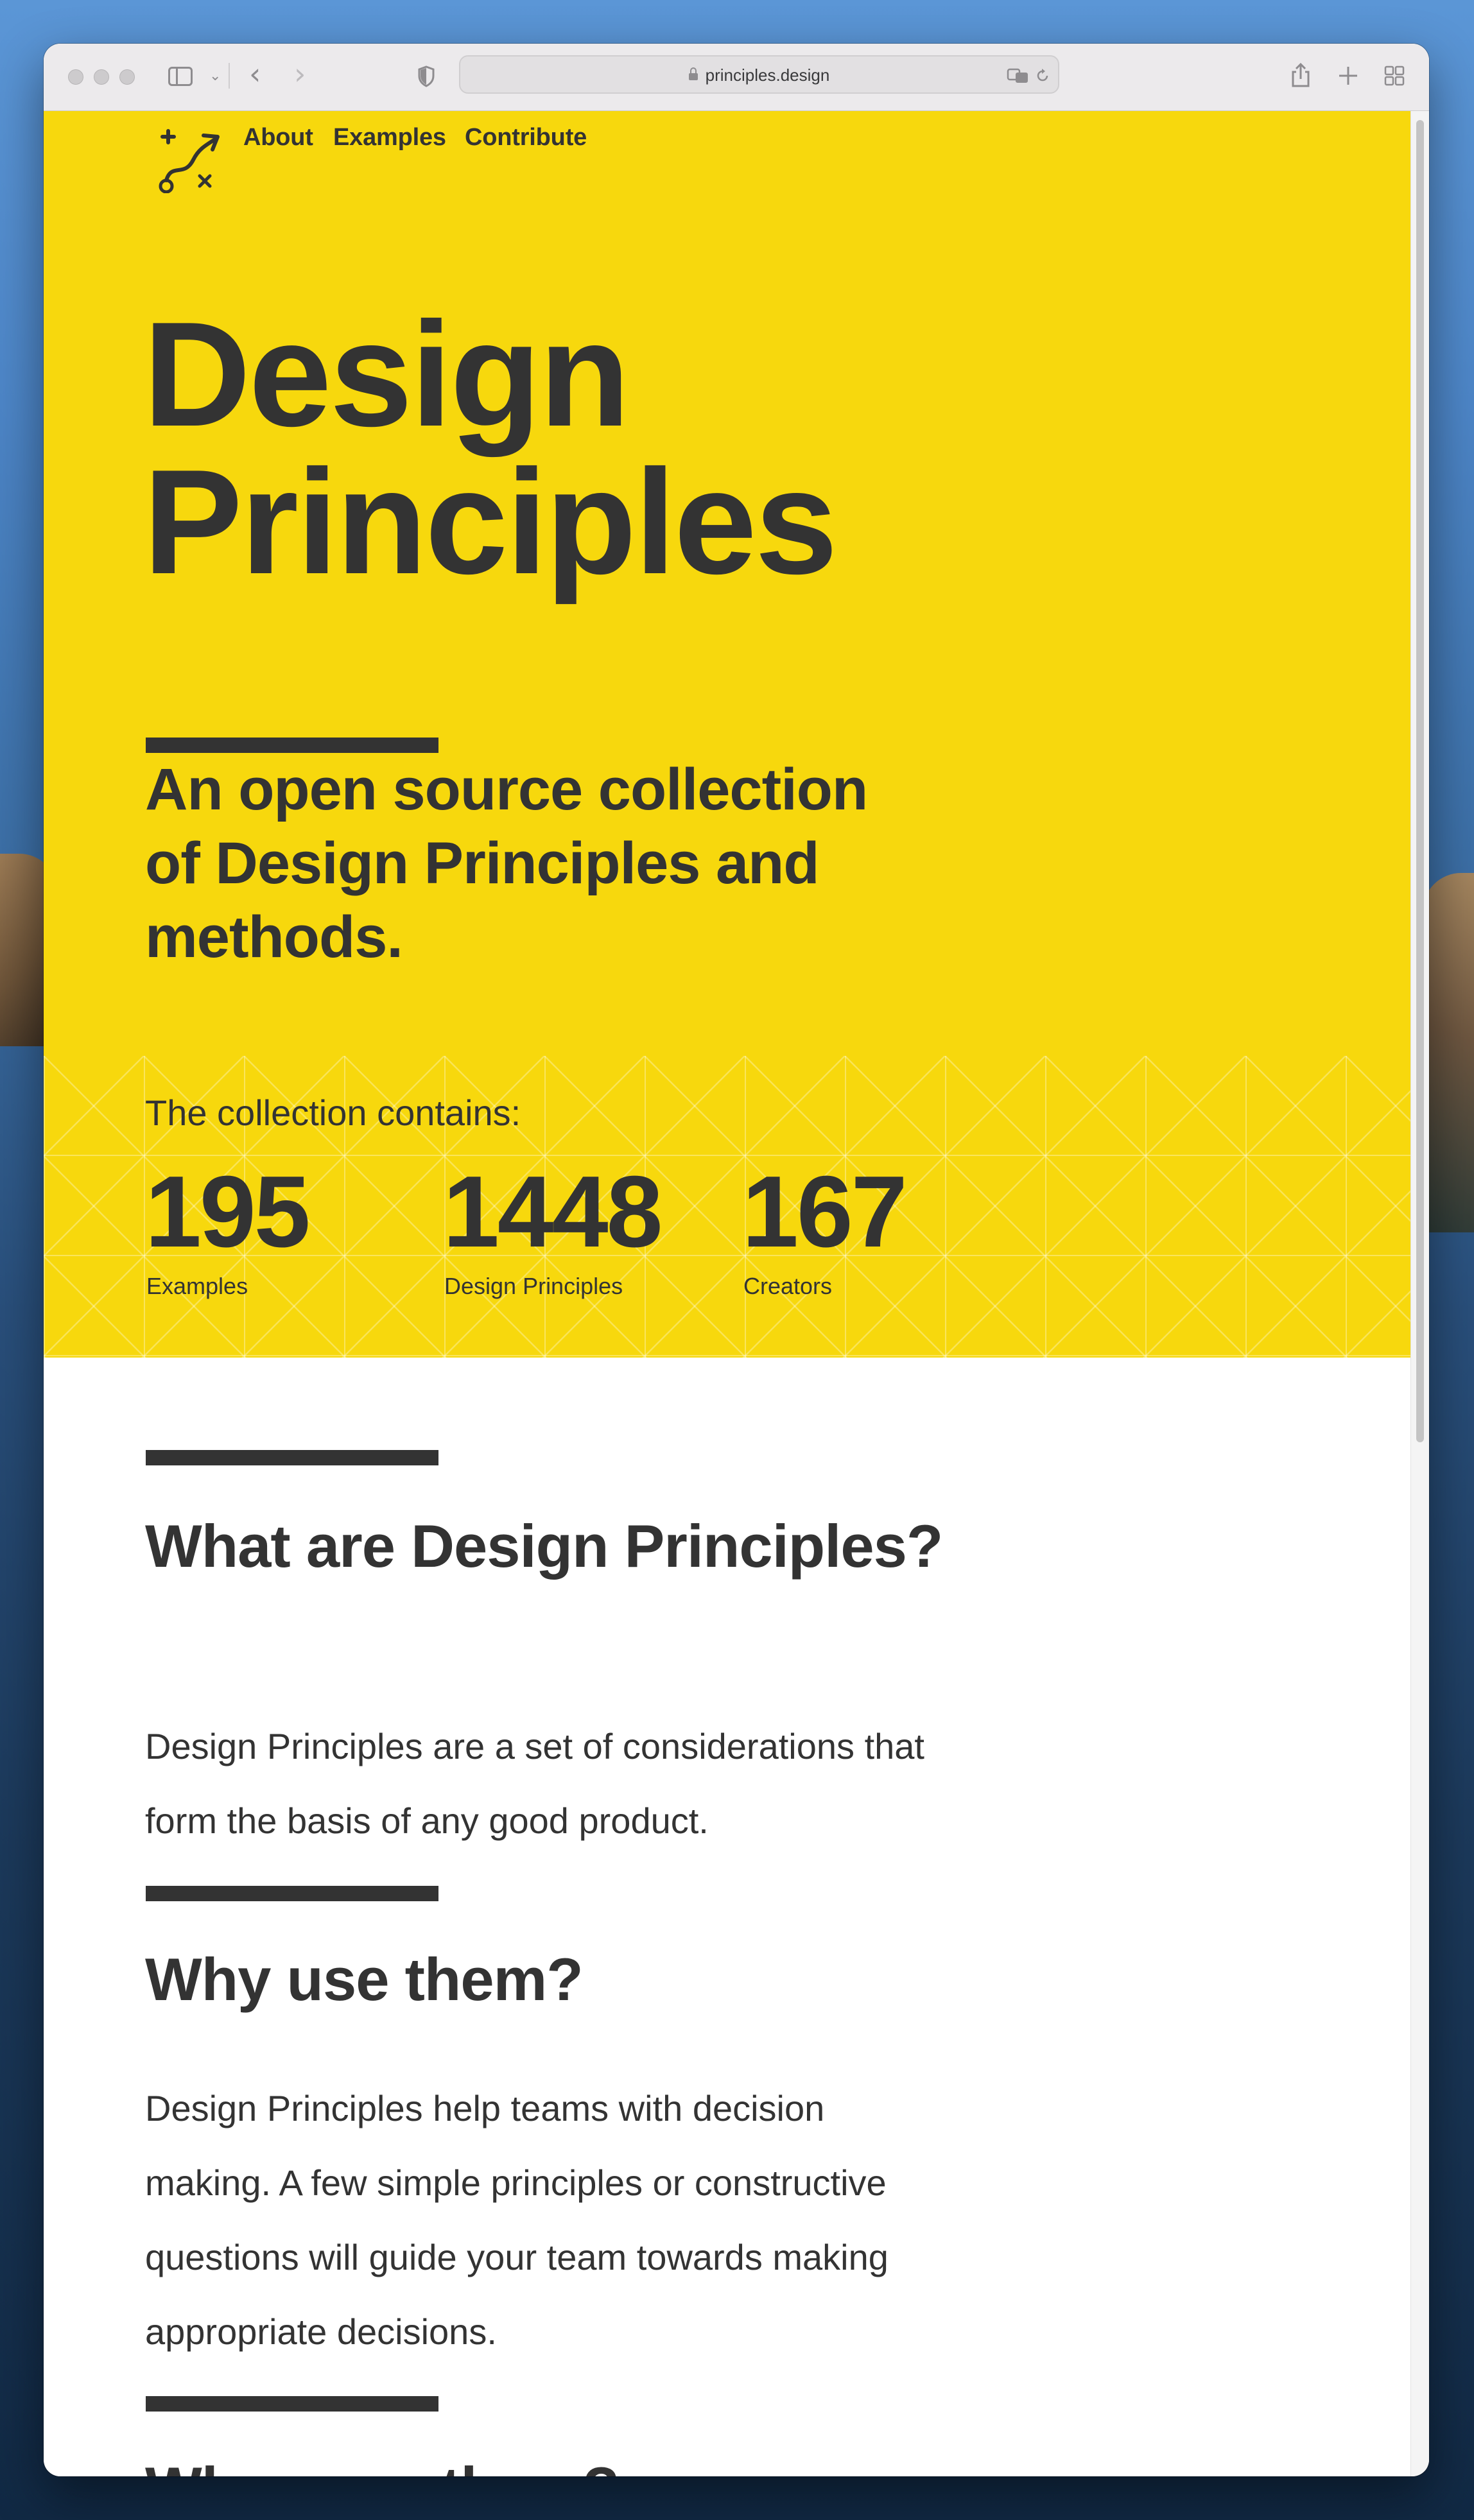 The height and width of the screenshot is (2520, 1474). Describe the element at coordinates (292, 745) in the screenshot. I see `hero-divider` at that location.